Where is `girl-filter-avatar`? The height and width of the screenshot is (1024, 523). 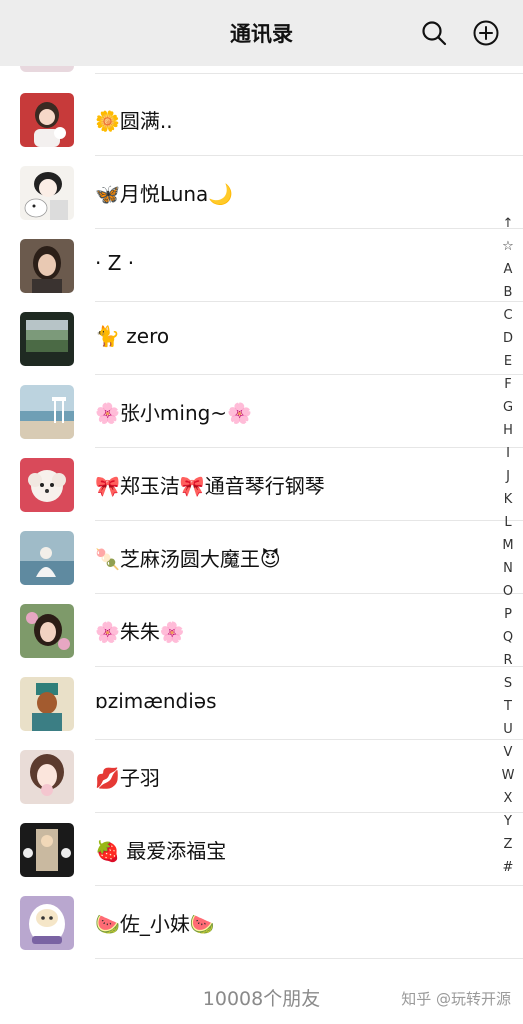
girl-filter-avatar is located at coordinates (47, 777).